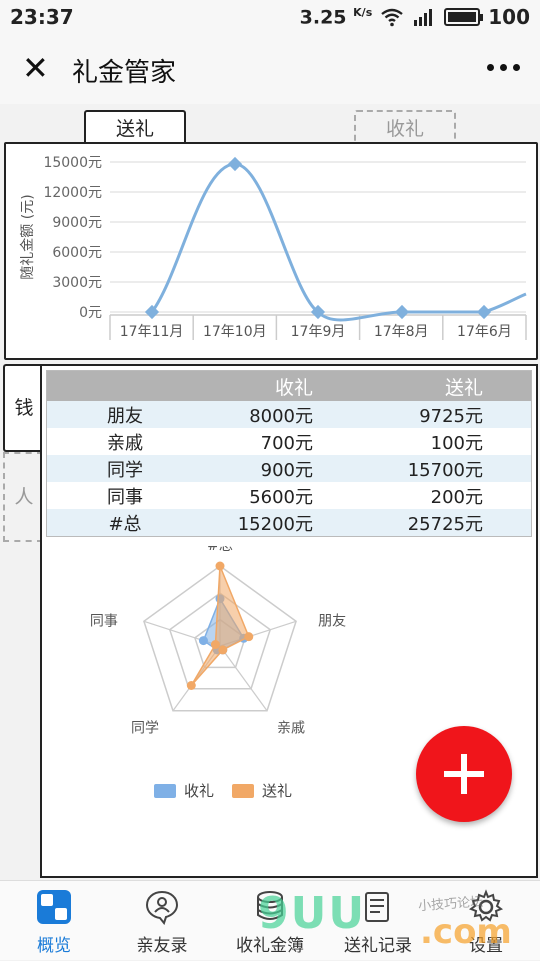 Image resolution: width=540 pixels, height=961 pixels. What do you see at coordinates (270, 125) in the screenshot?
I see `type-tabs: 送礼 收礼` at bounding box center [270, 125].